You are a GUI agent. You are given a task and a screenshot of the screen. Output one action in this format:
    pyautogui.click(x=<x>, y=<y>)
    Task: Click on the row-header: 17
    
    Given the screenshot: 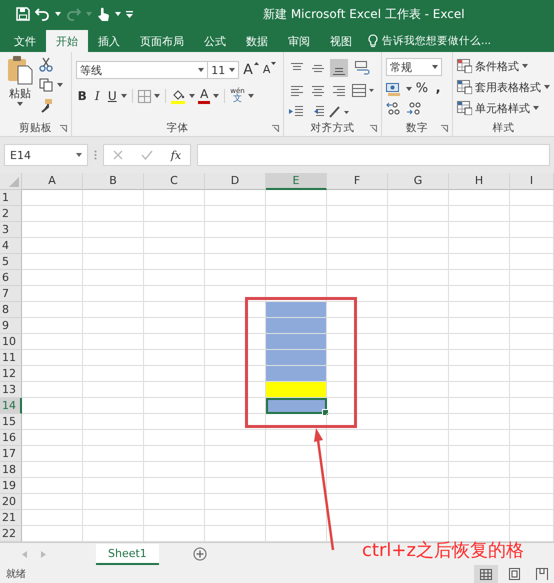 What is the action you would take?
    pyautogui.click(x=11, y=454)
    